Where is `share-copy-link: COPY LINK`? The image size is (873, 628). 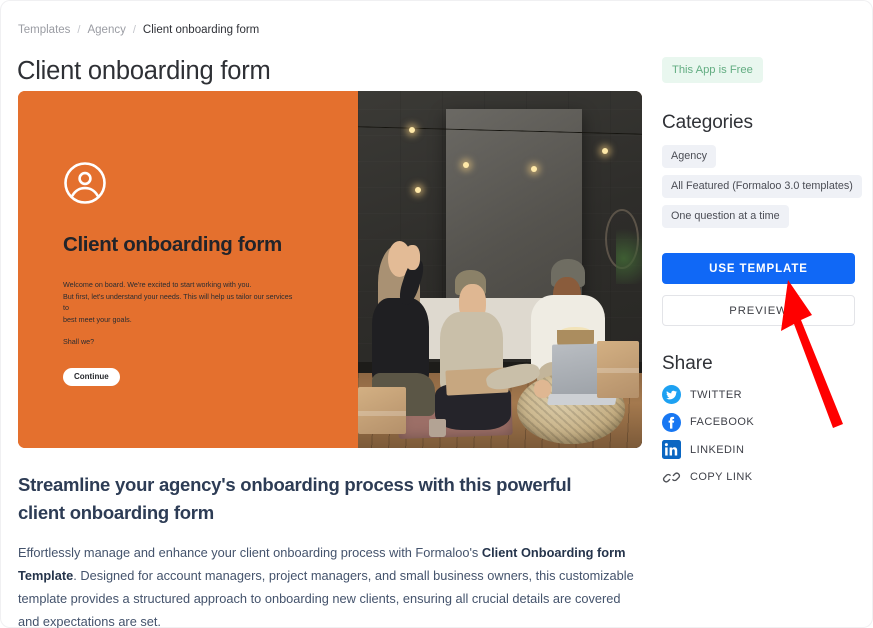 share-copy-link: COPY LINK is located at coordinates (759, 477).